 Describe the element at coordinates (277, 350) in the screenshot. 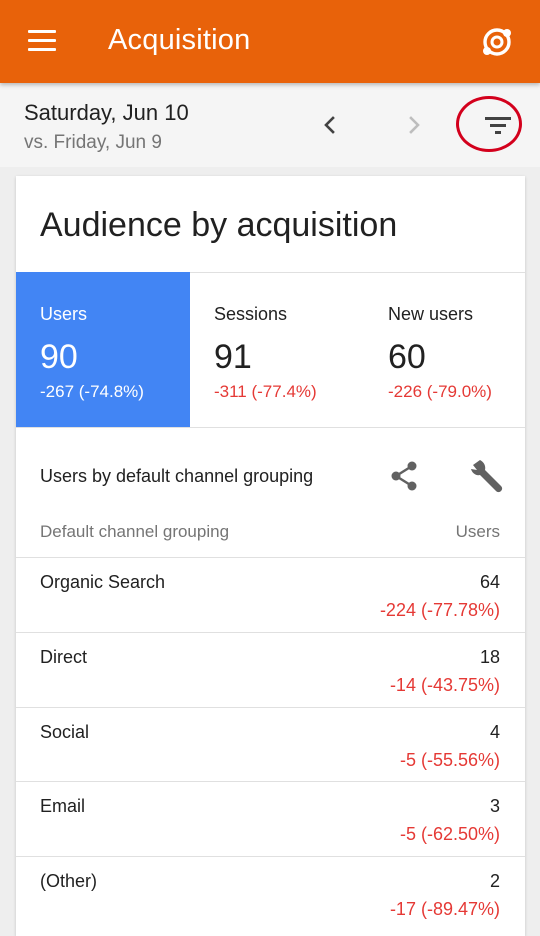

I see `metric-tab-sessions: Sessions 91 -311 (-77.4%)` at that location.